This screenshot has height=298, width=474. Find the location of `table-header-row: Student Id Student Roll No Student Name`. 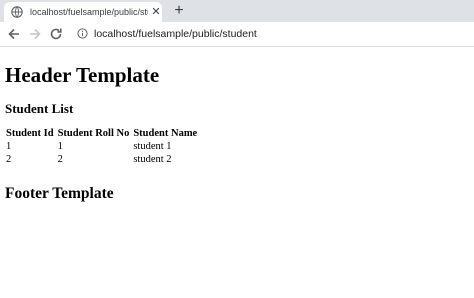

table-header-row: Student Id Student Roll No Student Name is located at coordinates (102, 133).